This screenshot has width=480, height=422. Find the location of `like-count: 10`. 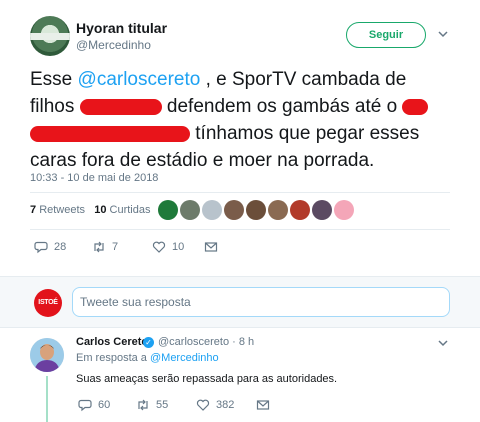

like-count: 10 is located at coordinates (178, 247).